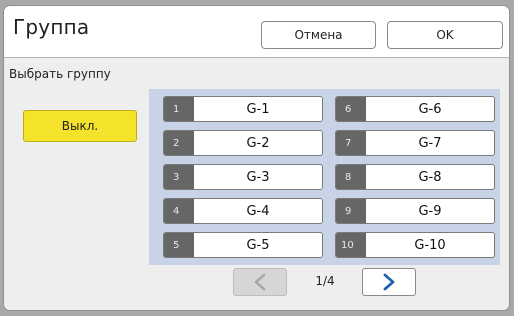 The image size is (514, 316). Describe the element at coordinates (325, 281) in the screenshot. I see `page-indicator: 1/4` at that location.